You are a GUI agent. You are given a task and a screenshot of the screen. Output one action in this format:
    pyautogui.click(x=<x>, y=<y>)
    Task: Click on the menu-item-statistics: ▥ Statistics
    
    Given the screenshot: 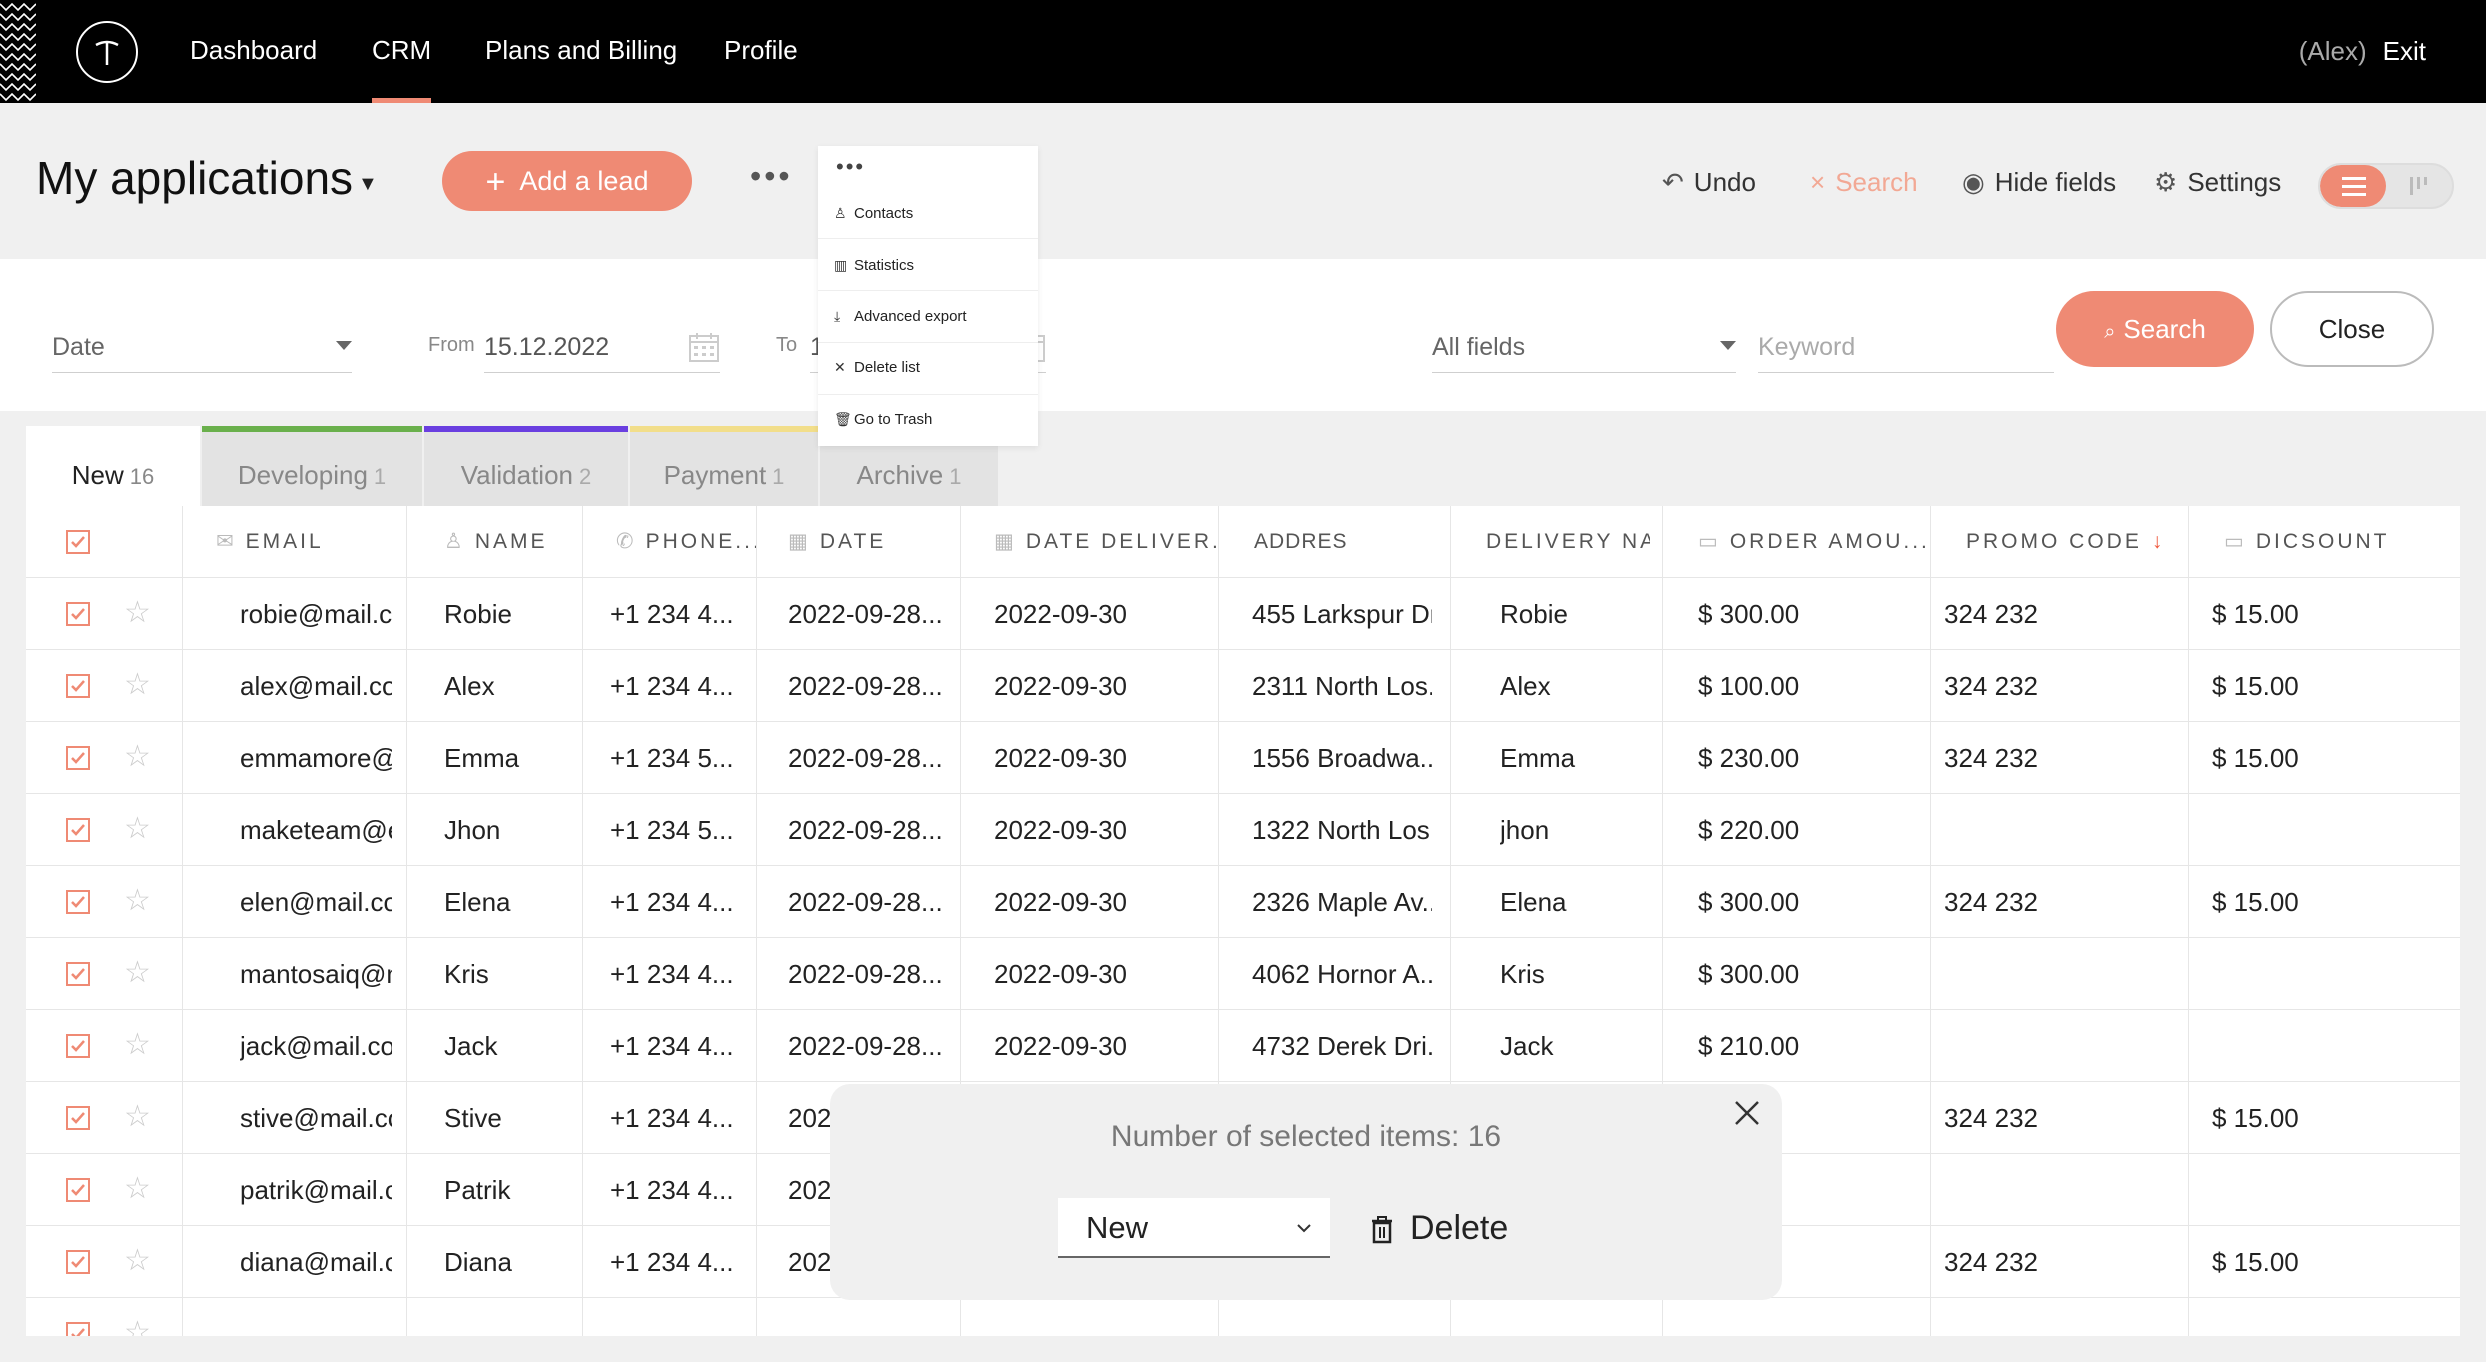 What is the action you would take?
    pyautogui.click(x=874, y=265)
    